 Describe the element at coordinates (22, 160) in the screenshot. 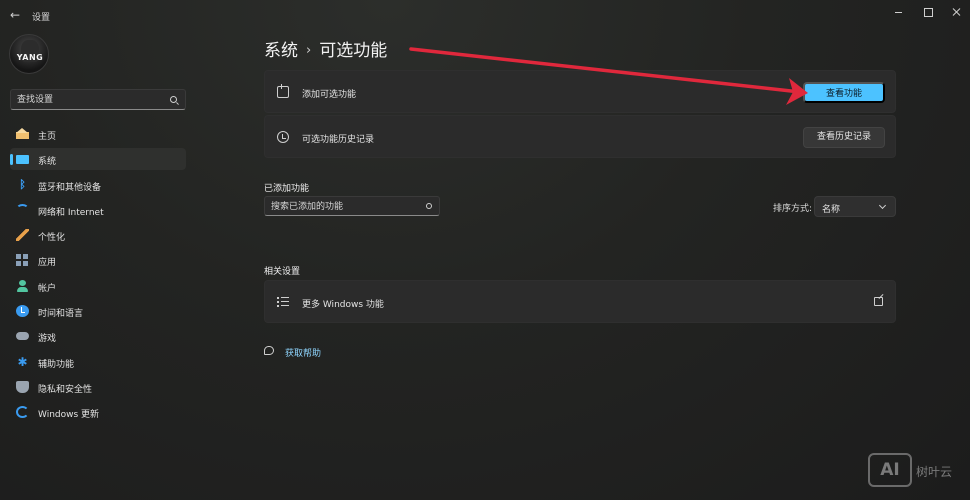

I see `system-icon` at that location.